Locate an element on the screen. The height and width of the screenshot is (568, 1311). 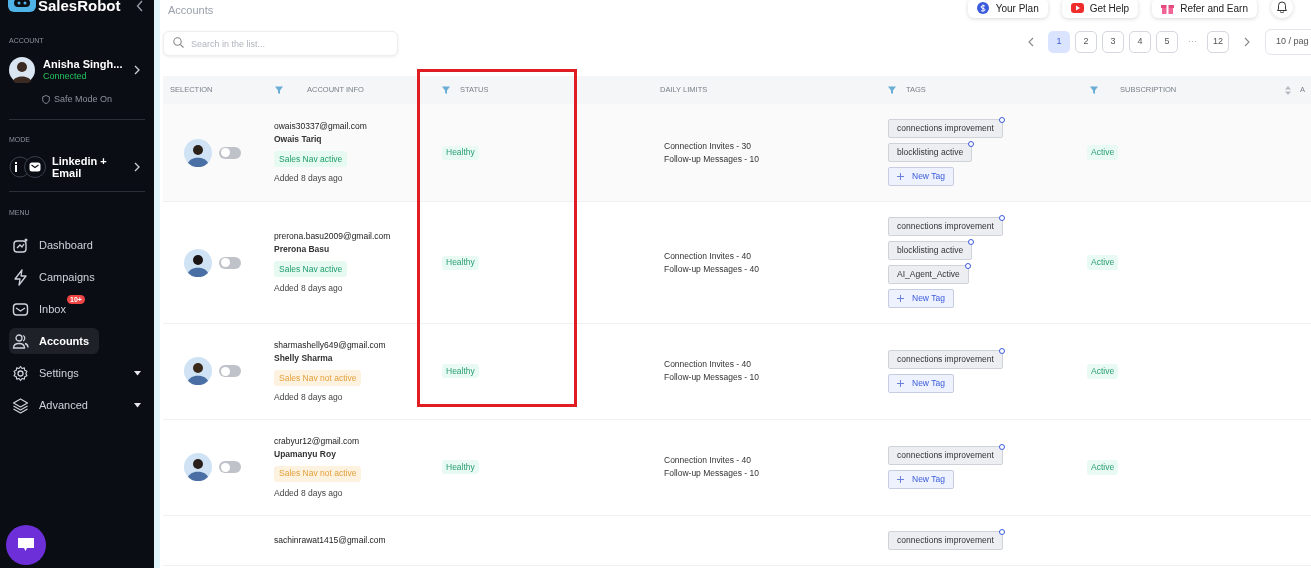
page-button: 12 is located at coordinates (1218, 42).